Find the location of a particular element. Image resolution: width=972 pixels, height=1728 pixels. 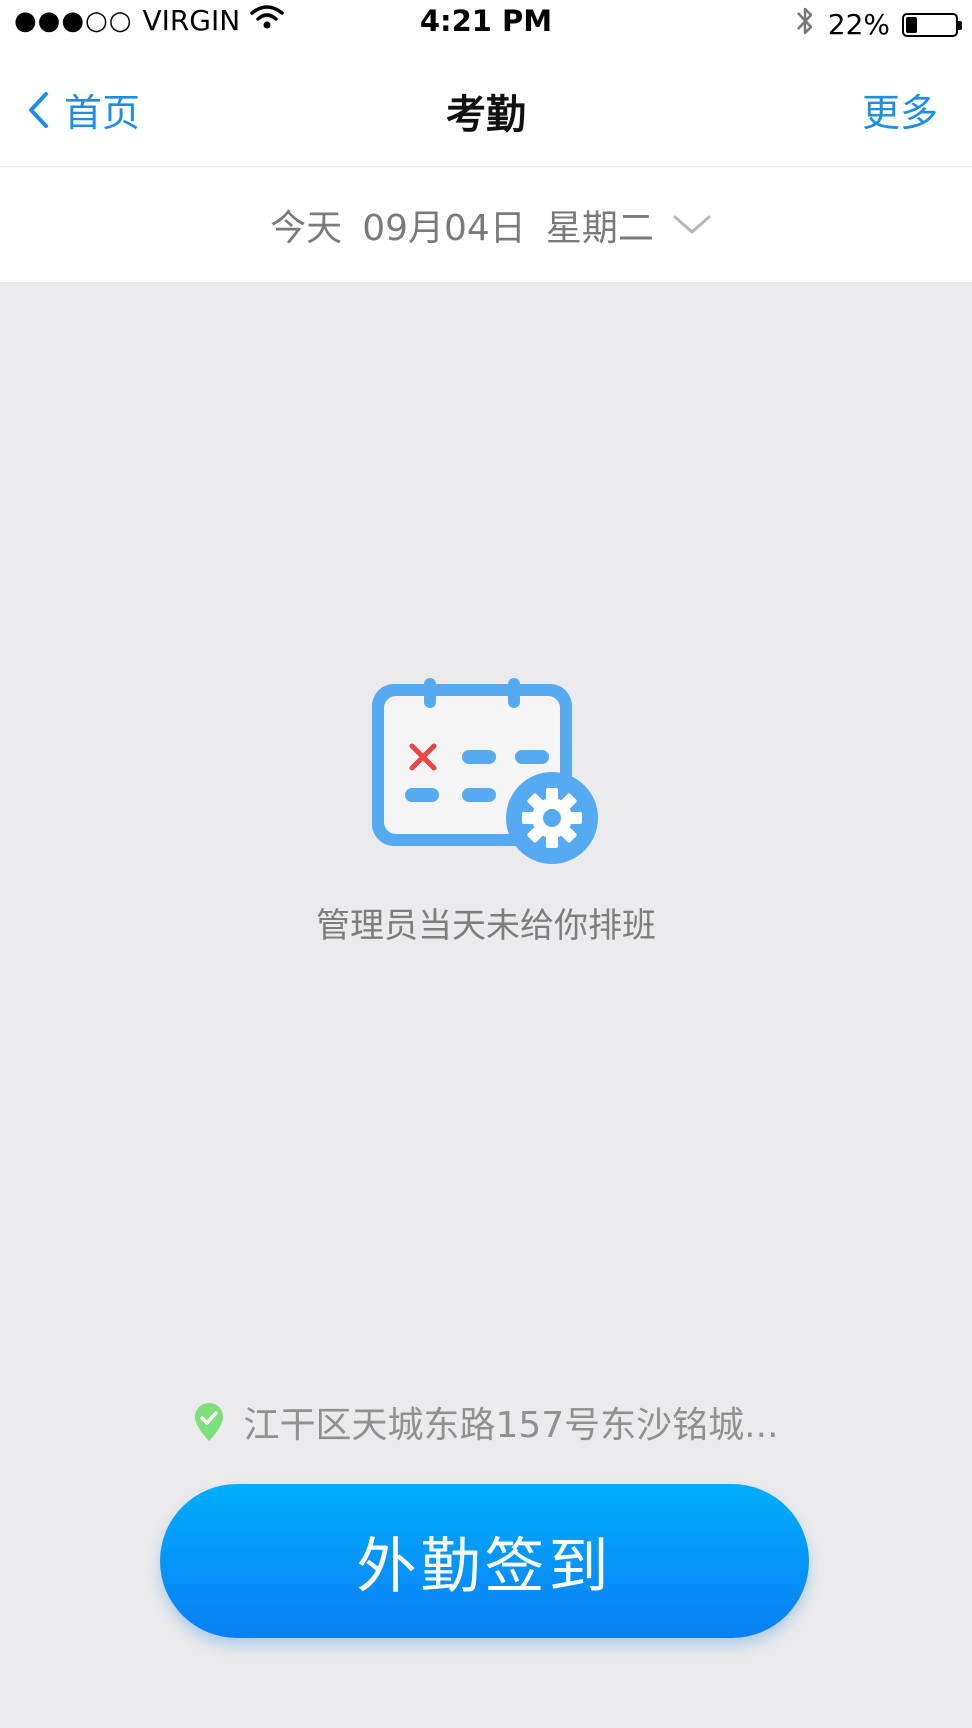

bluetooth-icon is located at coordinates (805, 24).